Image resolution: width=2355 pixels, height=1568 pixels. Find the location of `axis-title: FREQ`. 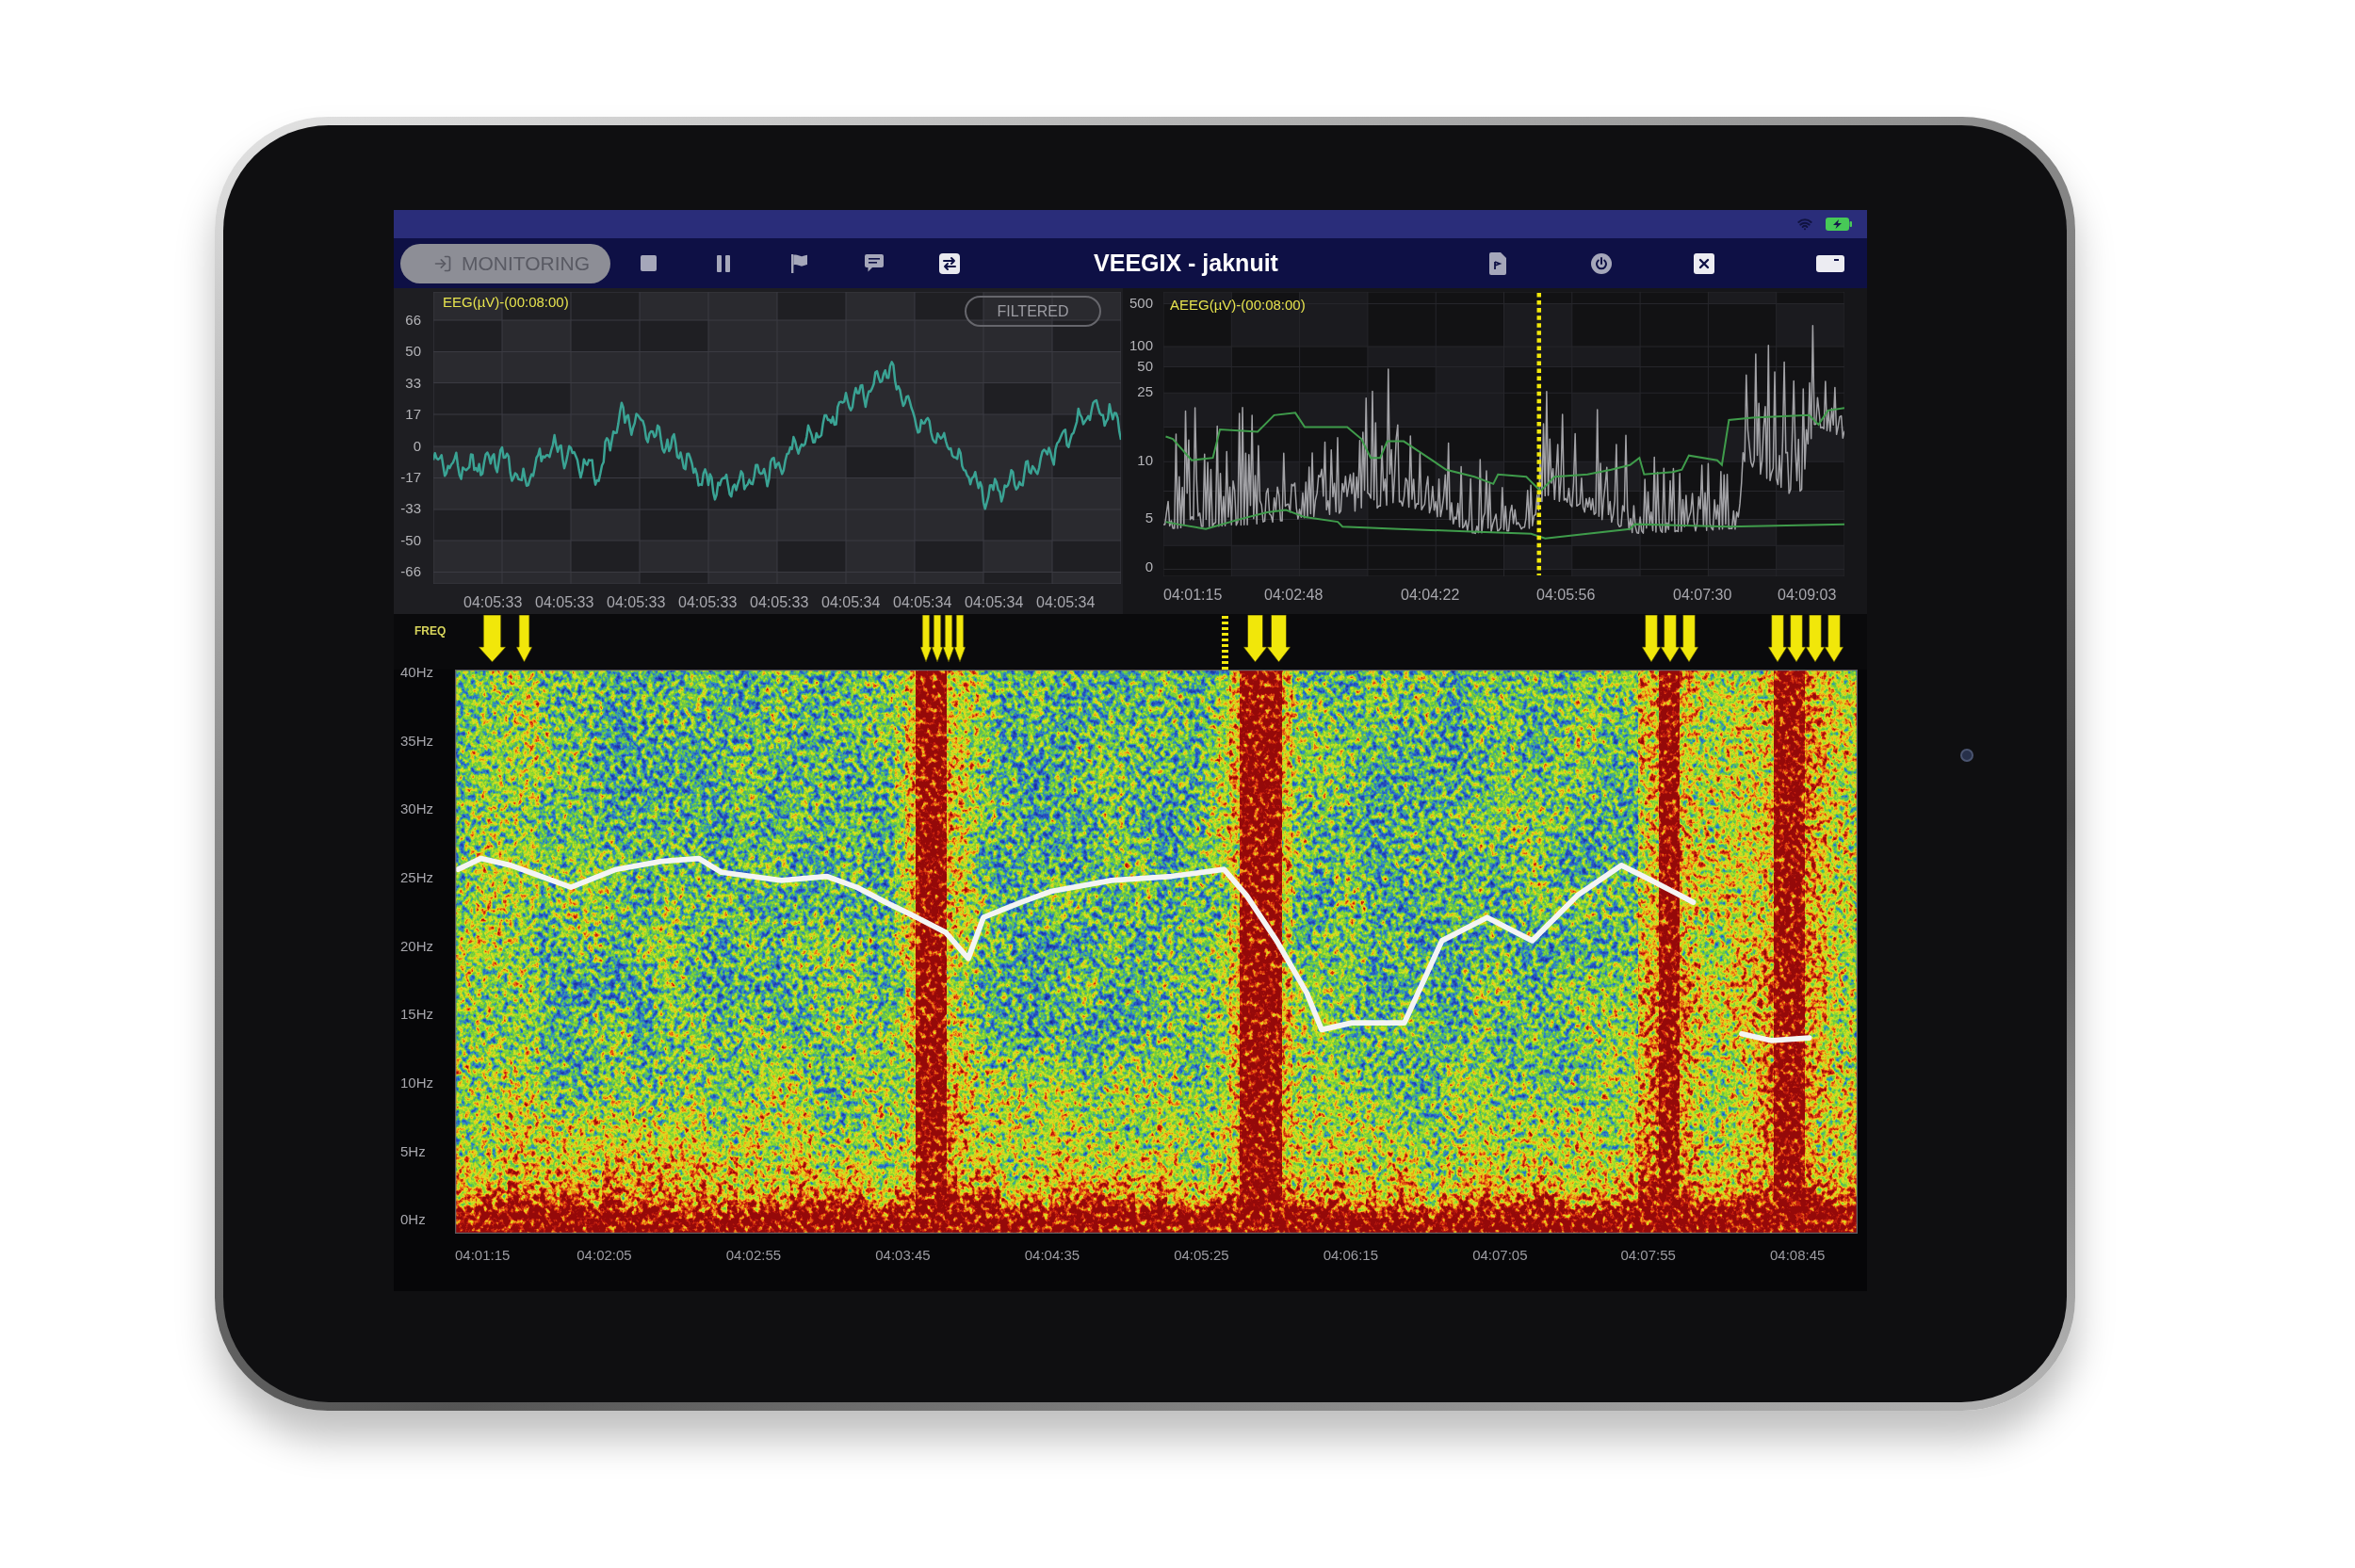

axis-title: FREQ is located at coordinates (430, 631).